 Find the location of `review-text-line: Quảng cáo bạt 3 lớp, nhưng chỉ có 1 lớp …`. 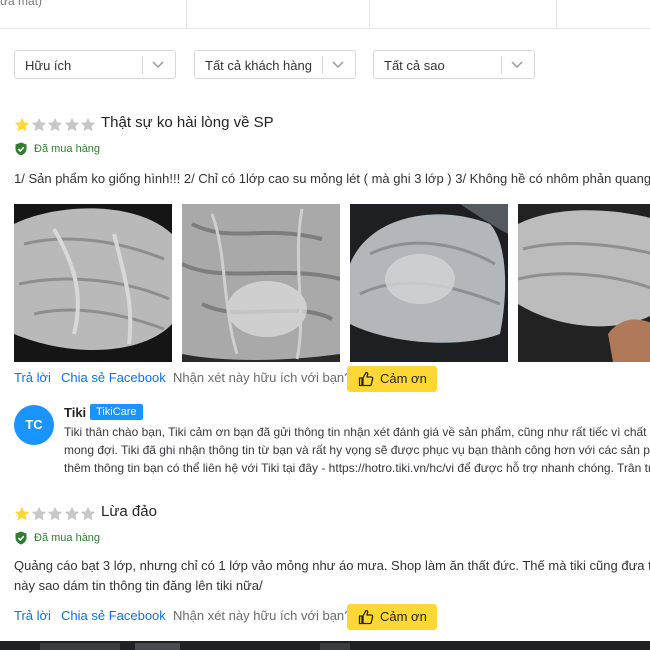

review-text-line: Quảng cáo bạt 3 lớp, nhưng chỉ có 1 lớp … is located at coordinates (332, 565).